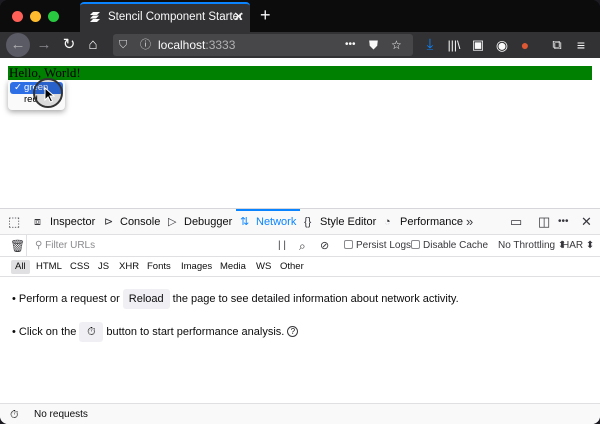 The width and height of the screenshot is (600, 424). Describe the element at coordinates (282, 246) in the screenshot. I see `pause-icon: | |` at that location.